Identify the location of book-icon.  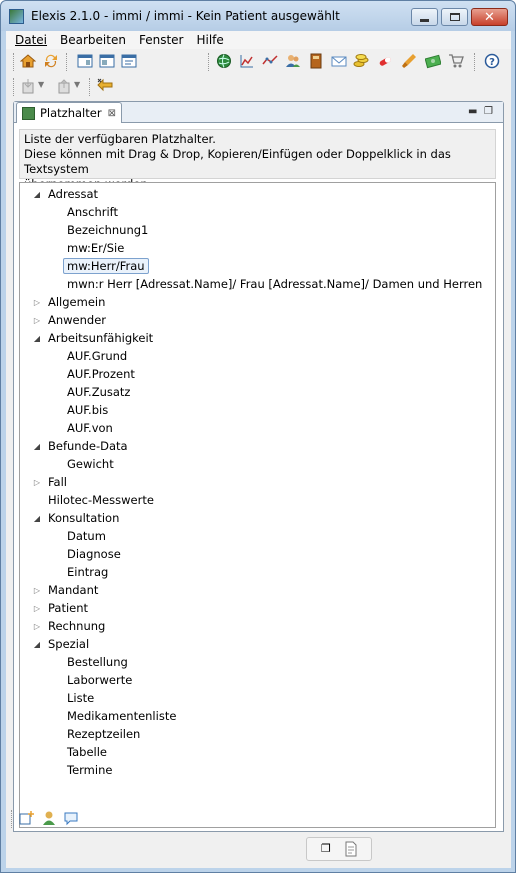
(316, 61).